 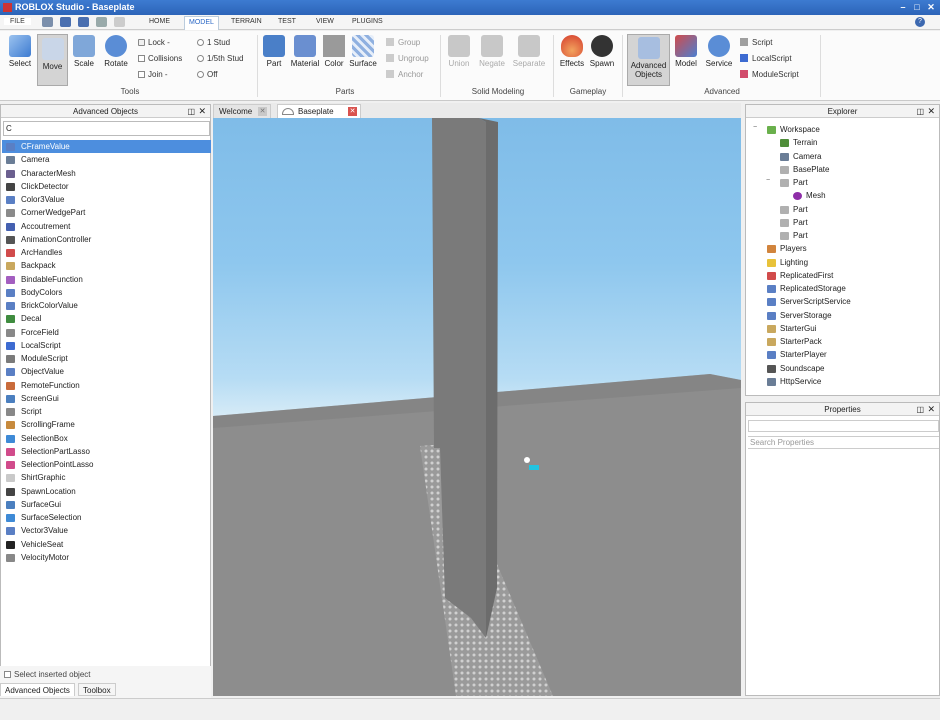 What do you see at coordinates (794, 341) in the screenshot?
I see `explorer-item: StarterPack` at bounding box center [794, 341].